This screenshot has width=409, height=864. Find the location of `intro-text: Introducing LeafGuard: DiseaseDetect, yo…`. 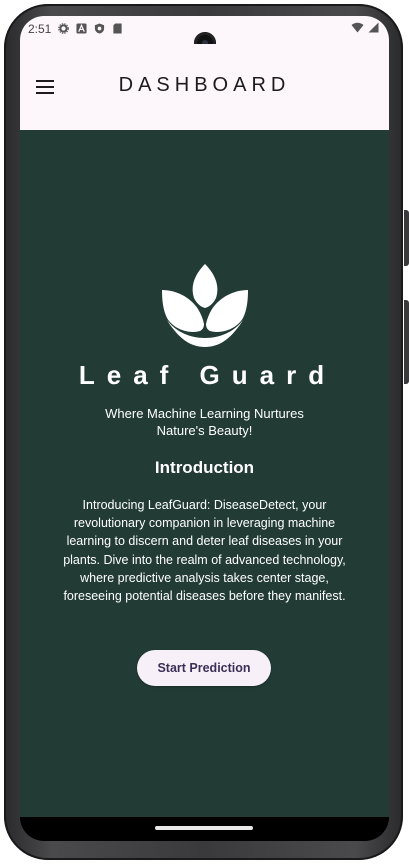

intro-text: Introducing LeafGuard: DiseaseDetect, yo… is located at coordinates (204, 551).